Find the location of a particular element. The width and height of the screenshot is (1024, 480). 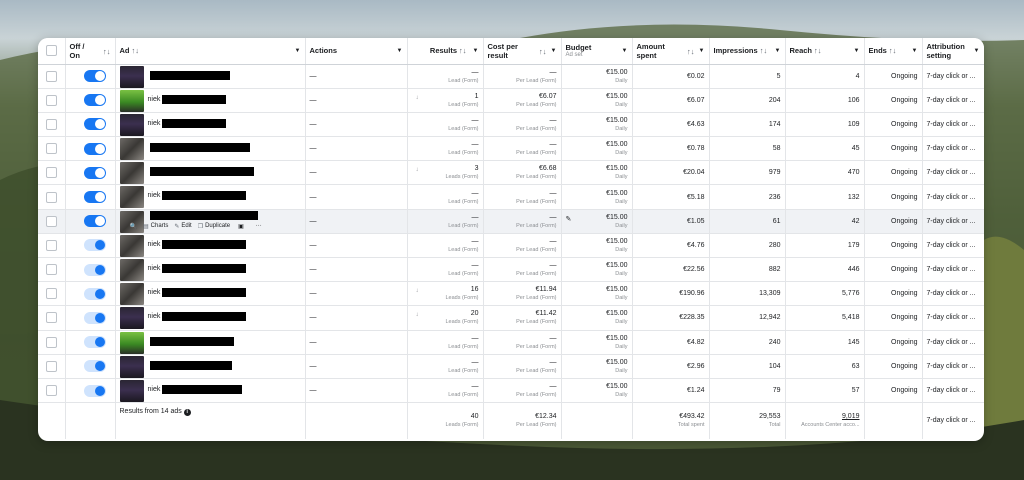

header-amount-spent: Amount spent ↑↓ ▼ is located at coordinates (671, 51).